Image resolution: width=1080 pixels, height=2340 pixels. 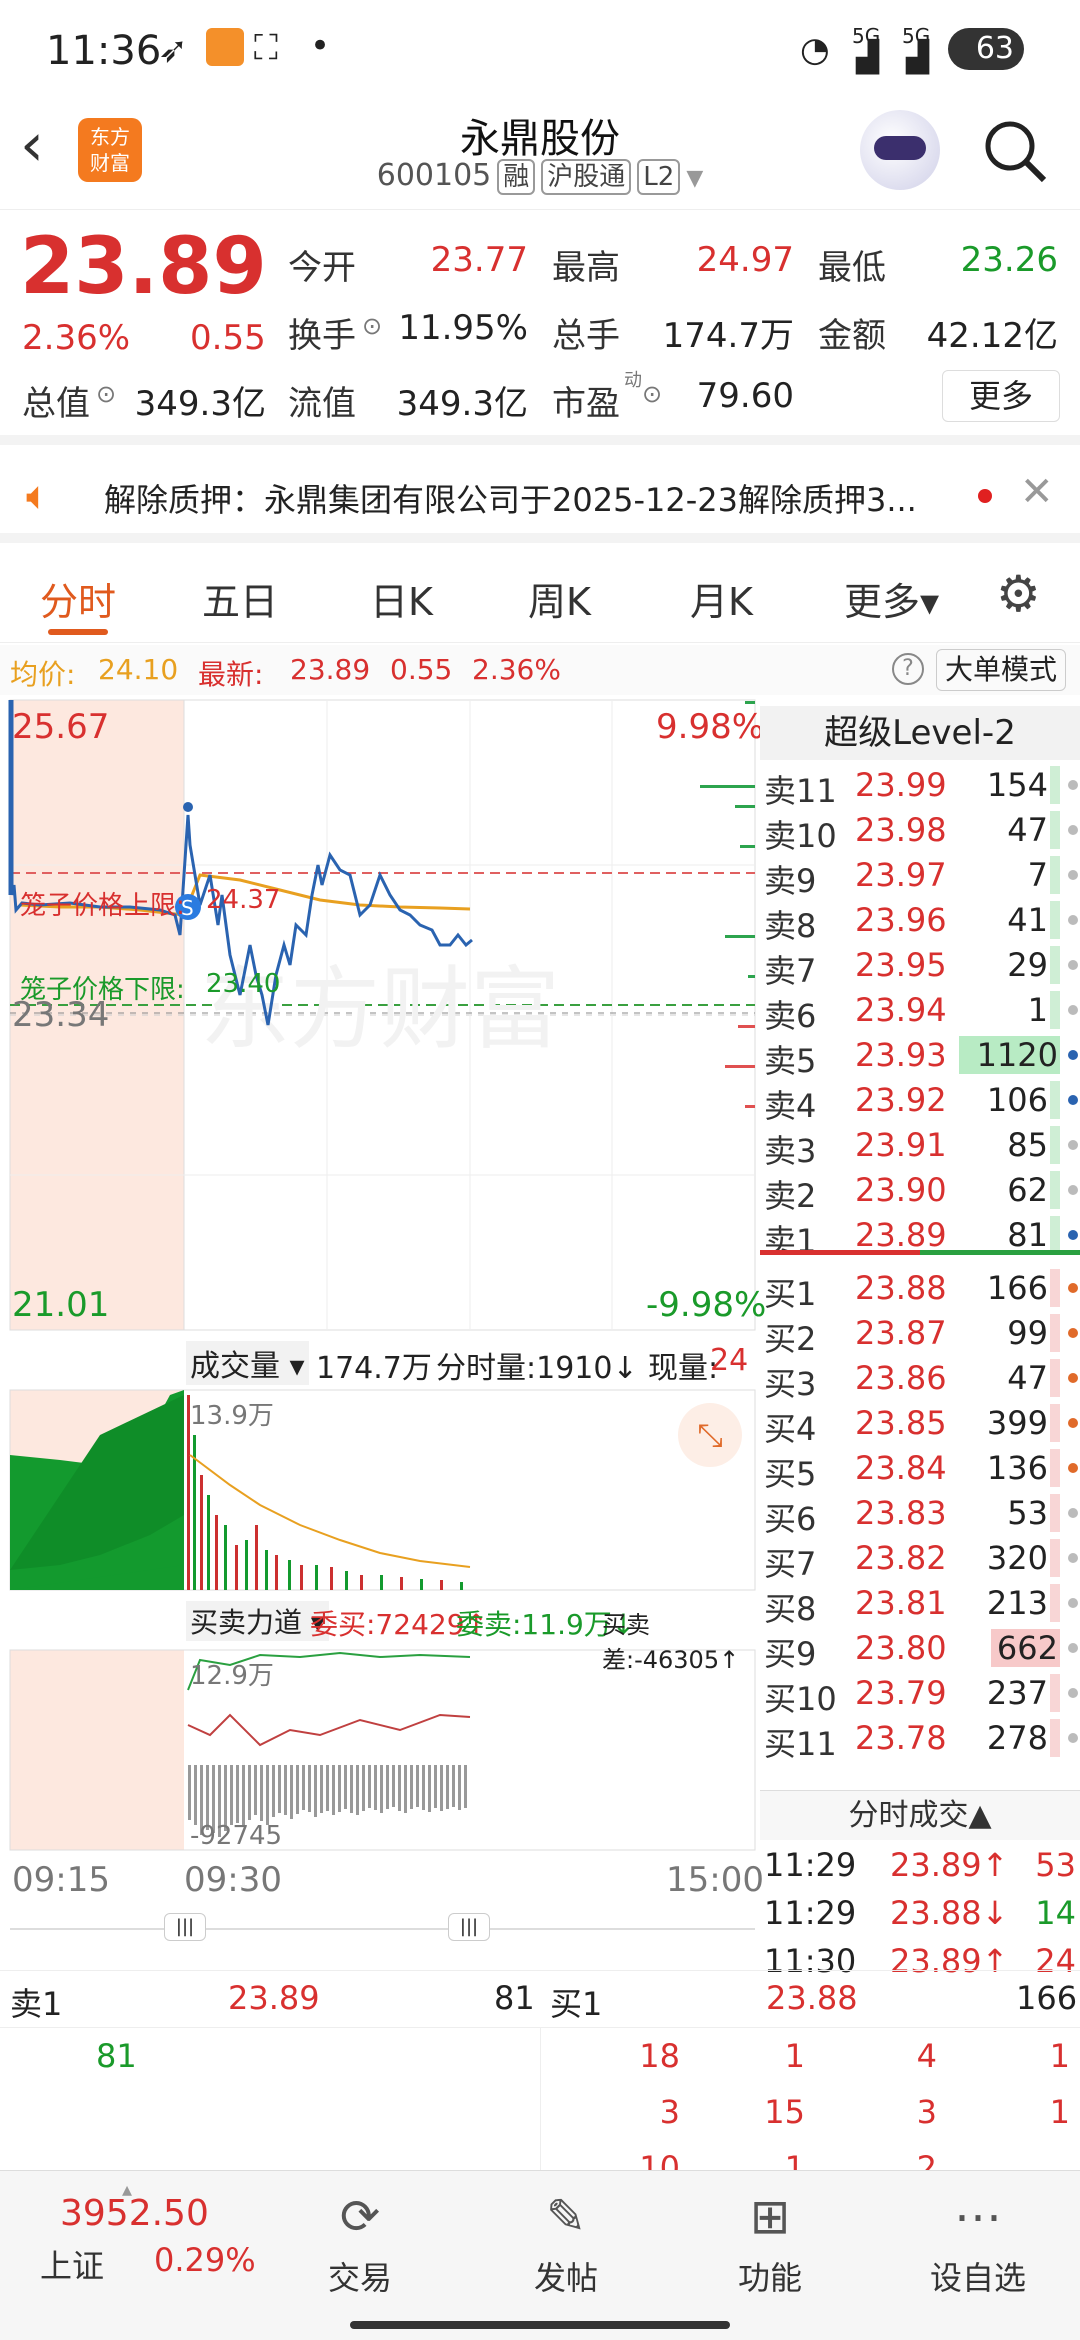 What do you see at coordinates (1001, 670) in the screenshot?
I see `big-order-mode-button: 大单模式` at bounding box center [1001, 670].